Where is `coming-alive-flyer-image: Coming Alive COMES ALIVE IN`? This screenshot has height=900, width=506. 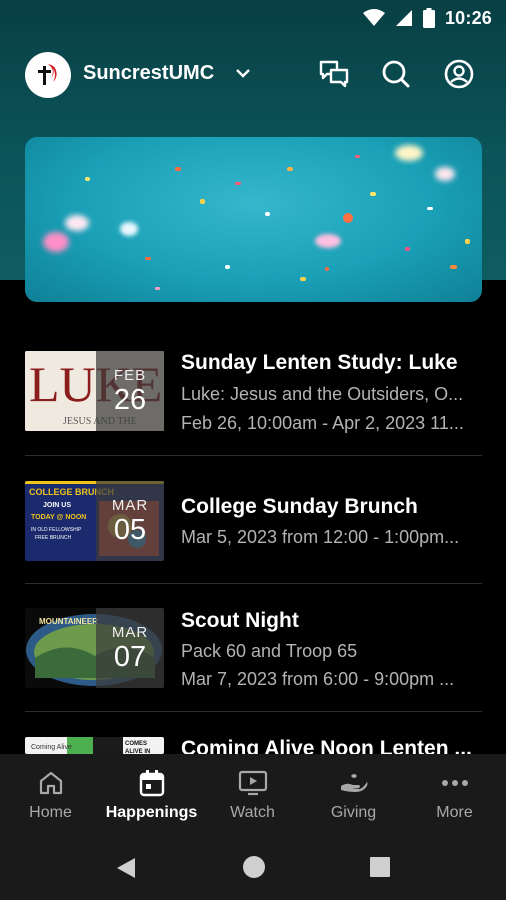 coming-alive-flyer-image: Coming Alive COMES ALIVE IN is located at coordinates (94, 745).